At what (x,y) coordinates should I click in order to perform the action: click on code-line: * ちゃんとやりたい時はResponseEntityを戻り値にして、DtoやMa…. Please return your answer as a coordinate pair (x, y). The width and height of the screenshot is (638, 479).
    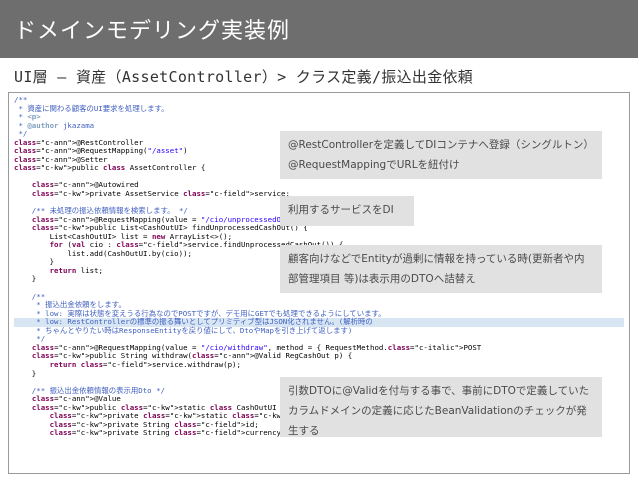
    Looking at the image, I should click on (183, 330).